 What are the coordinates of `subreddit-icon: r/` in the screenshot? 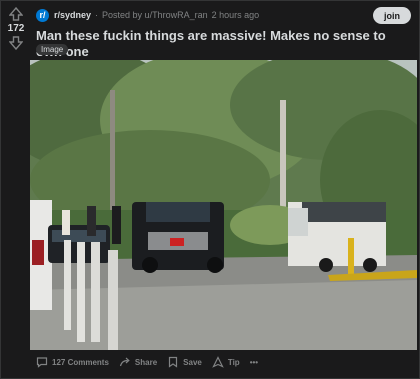 It's located at (42, 15).